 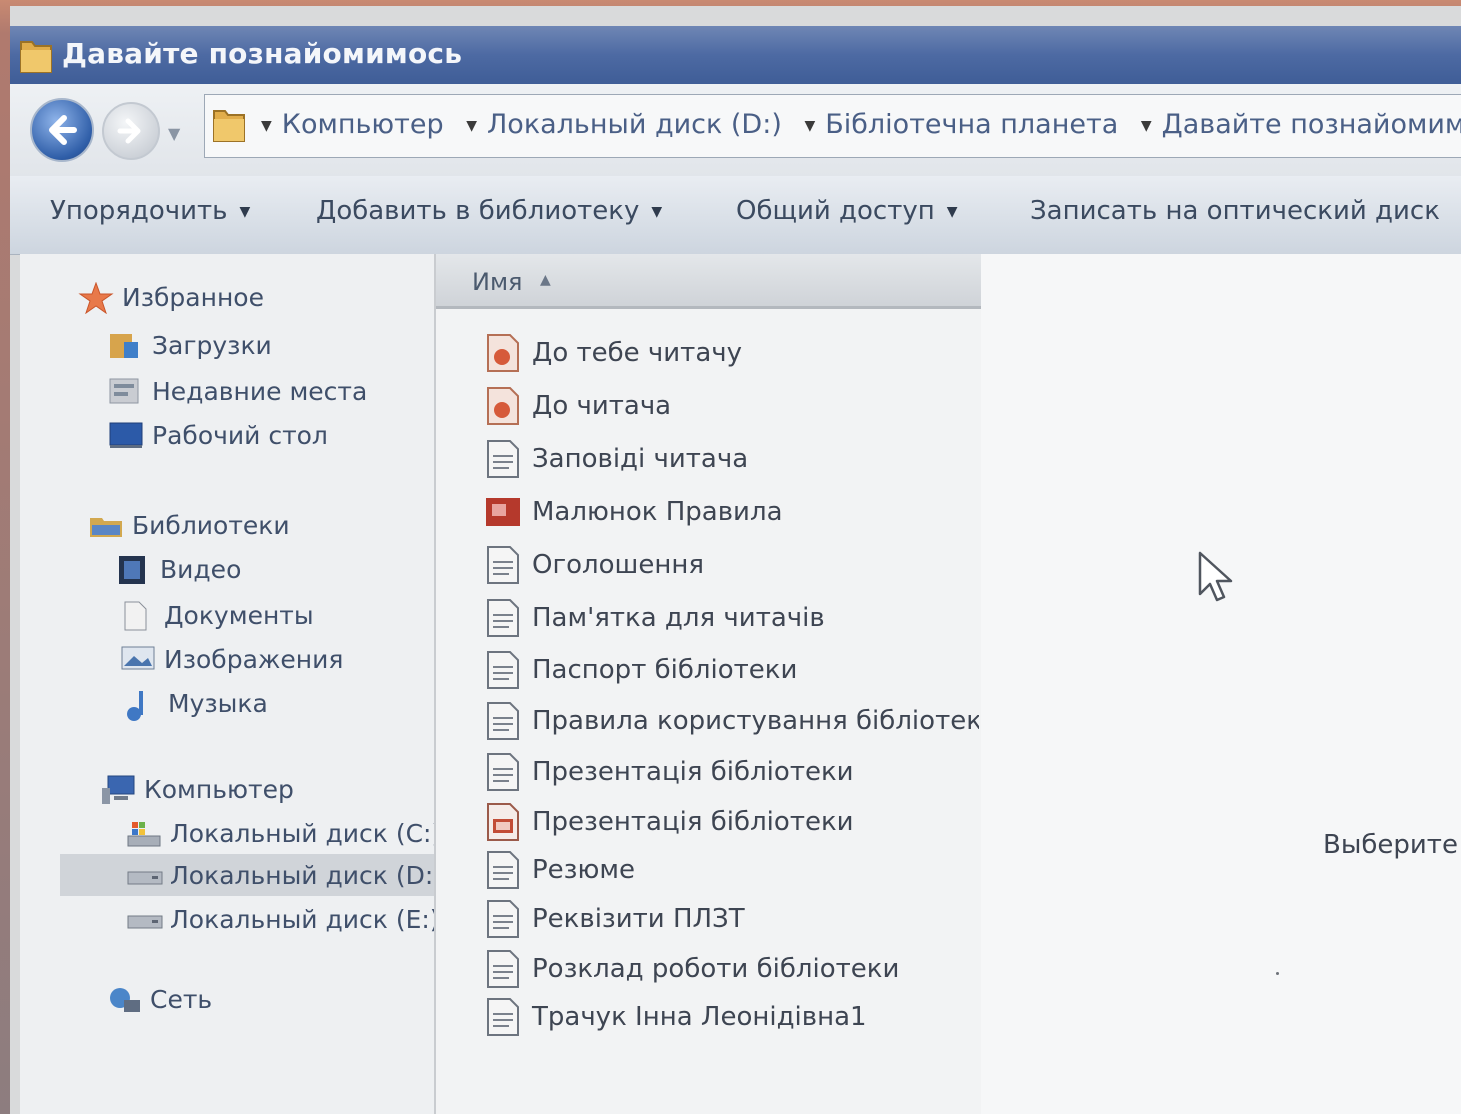 I want to click on star-icon, so click(x=96, y=298).